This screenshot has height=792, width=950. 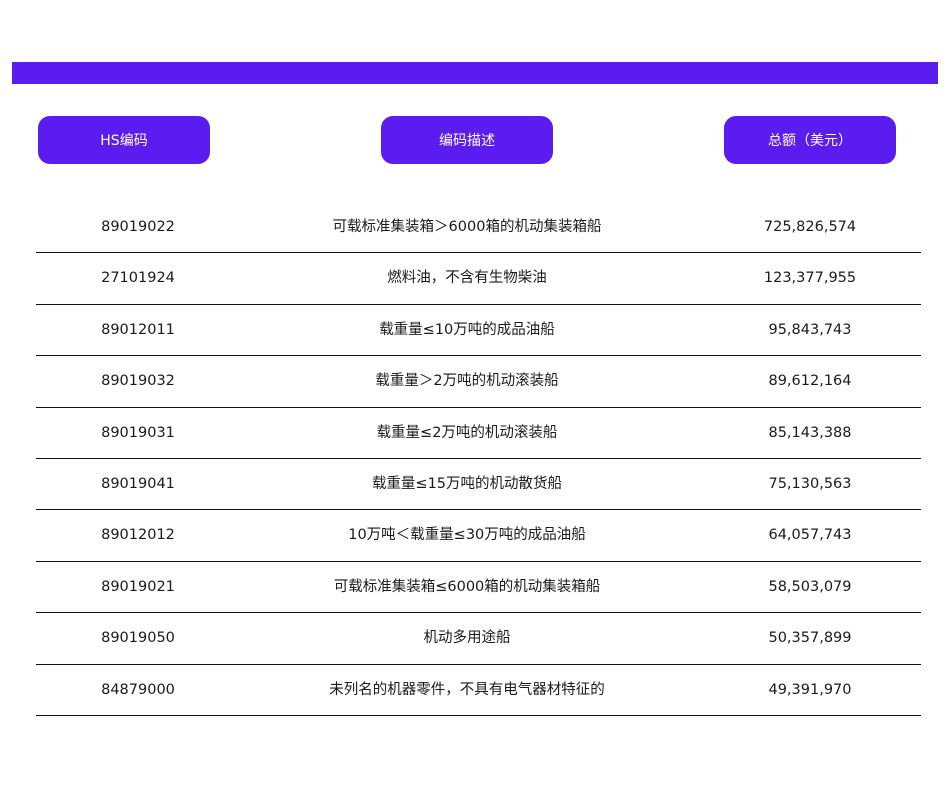 What do you see at coordinates (467, 483) in the screenshot?
I see `description-cell: 载重量≤15万吨的机动散货船` at bounding box center [467, 483].